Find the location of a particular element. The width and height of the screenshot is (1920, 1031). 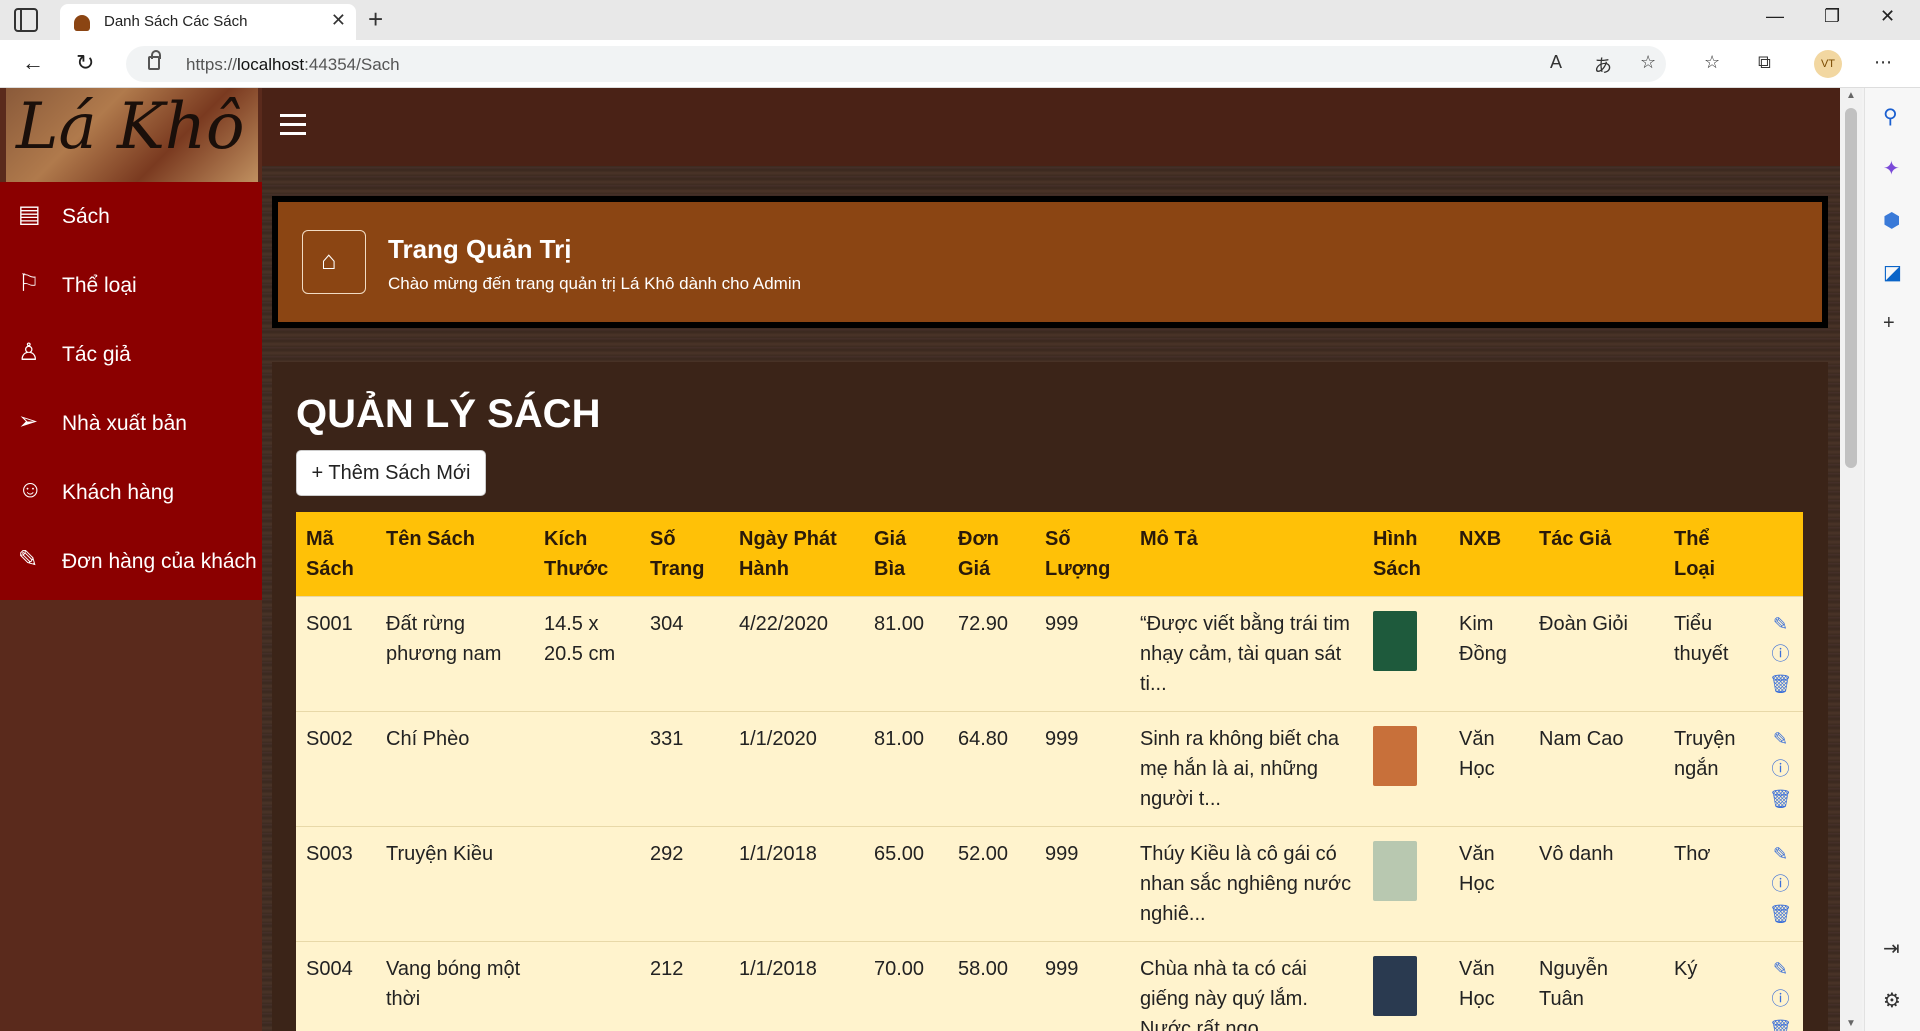

scroll-up-icon: ▲ is located at coordinates (1851, 95).